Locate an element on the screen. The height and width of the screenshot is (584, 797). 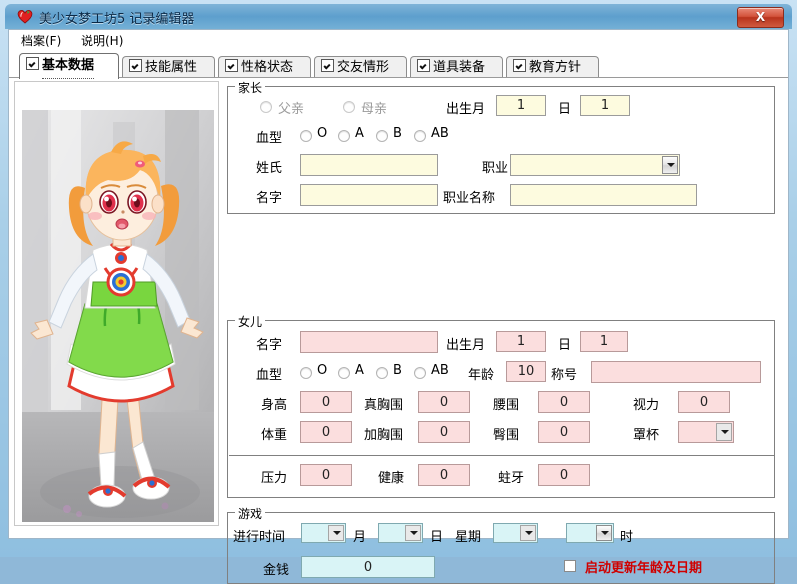
daughter-birth-month-input is located at coordinates (521, 341).